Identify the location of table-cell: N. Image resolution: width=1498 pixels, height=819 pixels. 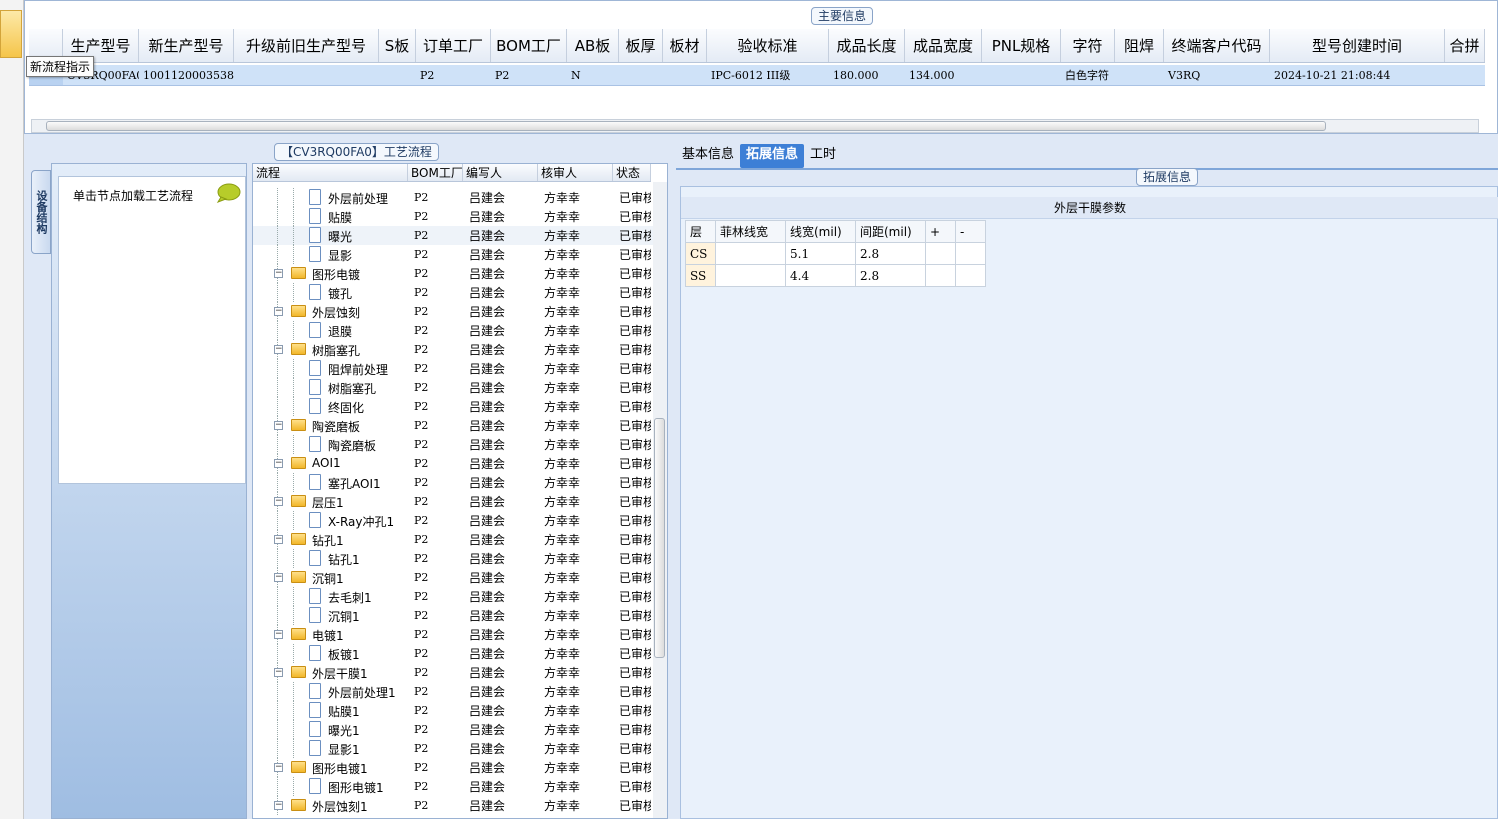
(593, 75).